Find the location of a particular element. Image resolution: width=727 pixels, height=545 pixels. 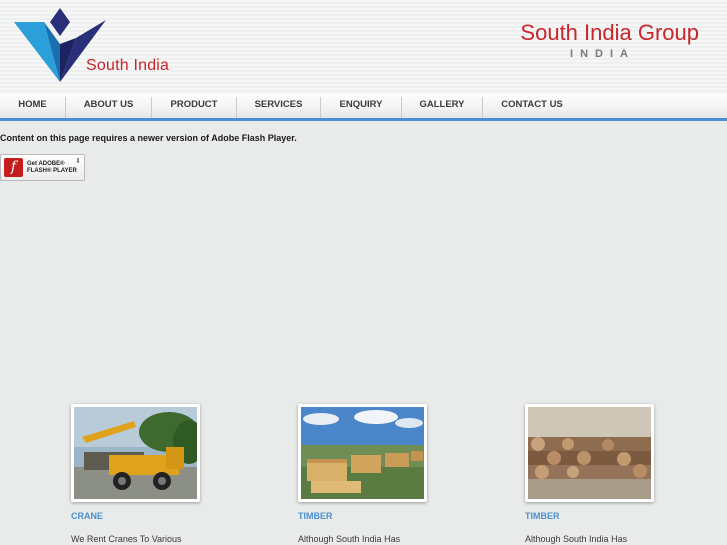

flash-icon: f is located at coordinates (13, 167).